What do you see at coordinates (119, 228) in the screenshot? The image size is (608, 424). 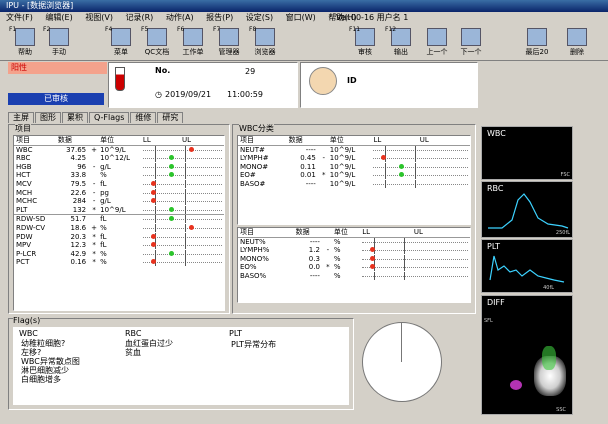 I see `table-row: RDW-CV 18.6 +%` at bounding box center [119, 228].